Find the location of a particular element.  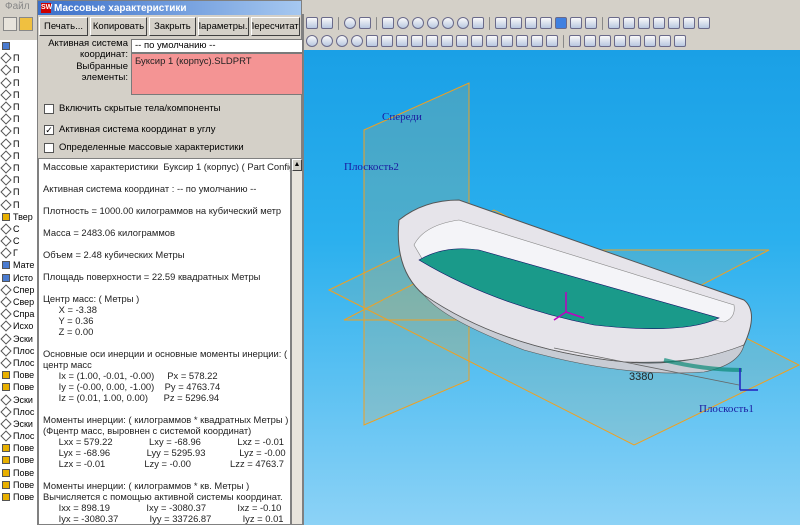

tree-item: Свер is located at coordinates (19, 302).